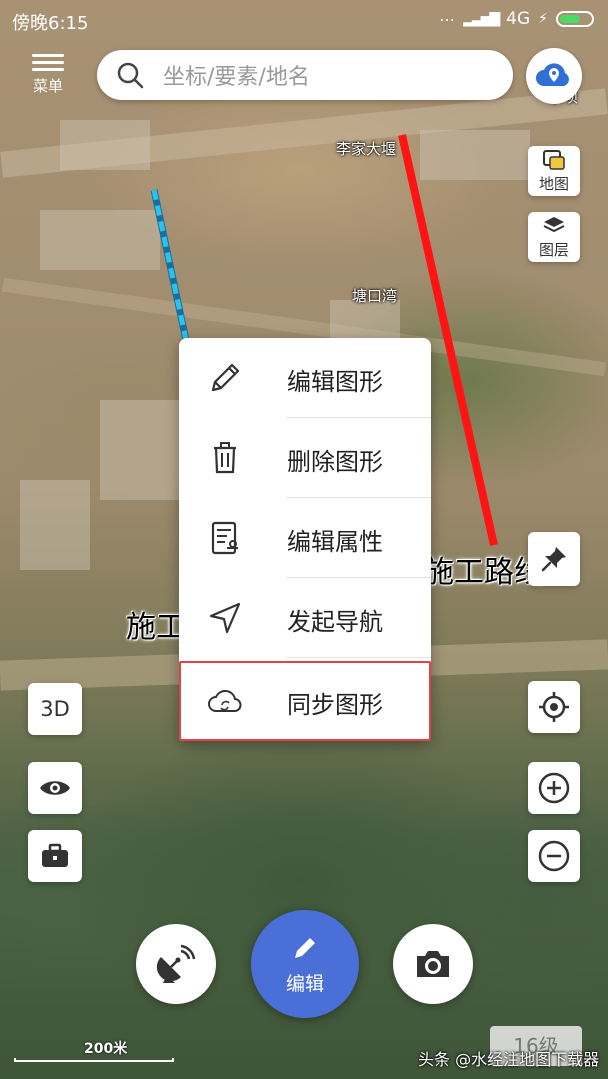 This screenshot has width=608, height=1079. I want to click on crosshair-icon, so click(554, 707).